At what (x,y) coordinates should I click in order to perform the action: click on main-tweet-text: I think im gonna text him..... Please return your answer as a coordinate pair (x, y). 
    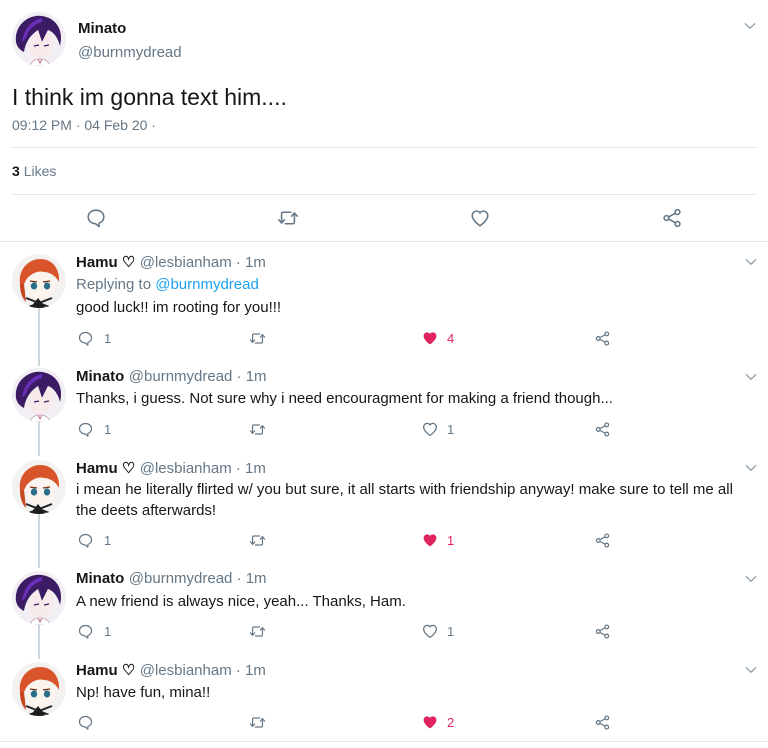
    Looking at the image, I should click on (149, 97).